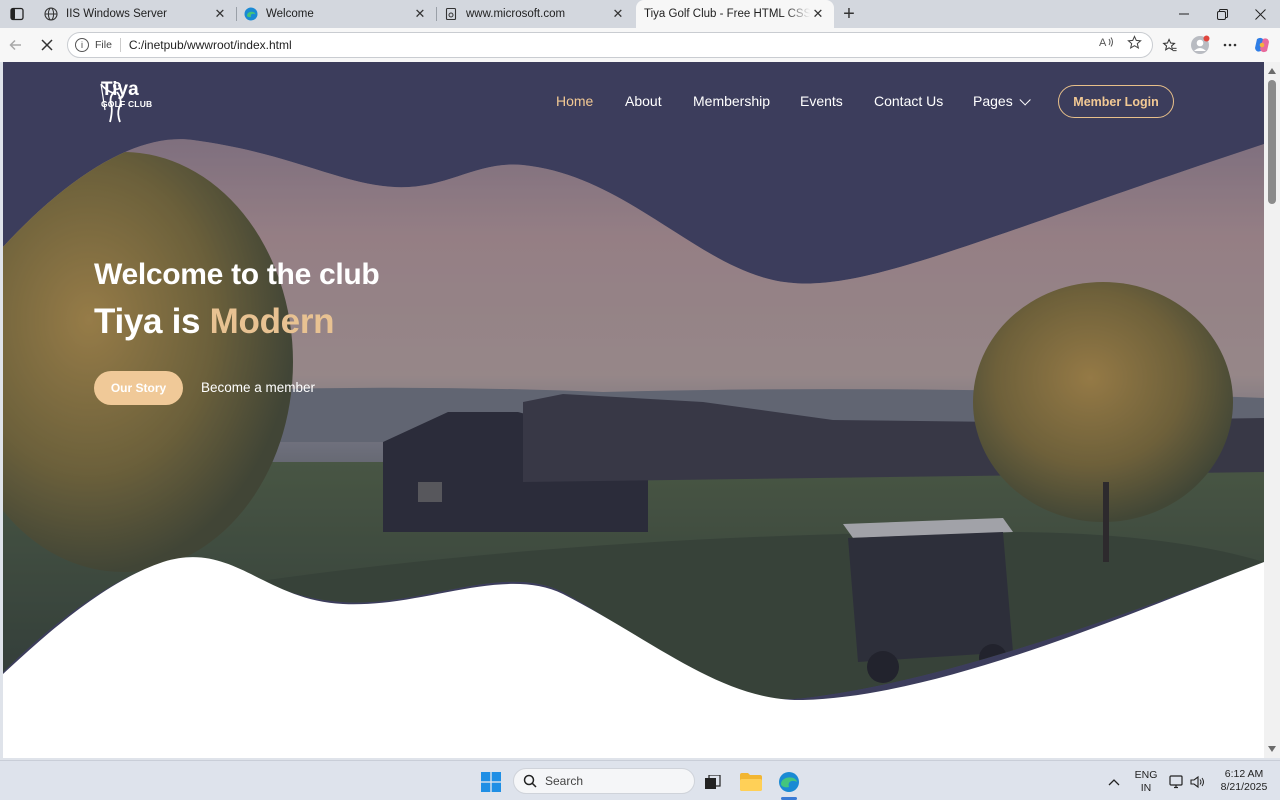  Describe the element at coordinates (564, 781) in the screenshot. I see `search-placeholder: Search` at that location.